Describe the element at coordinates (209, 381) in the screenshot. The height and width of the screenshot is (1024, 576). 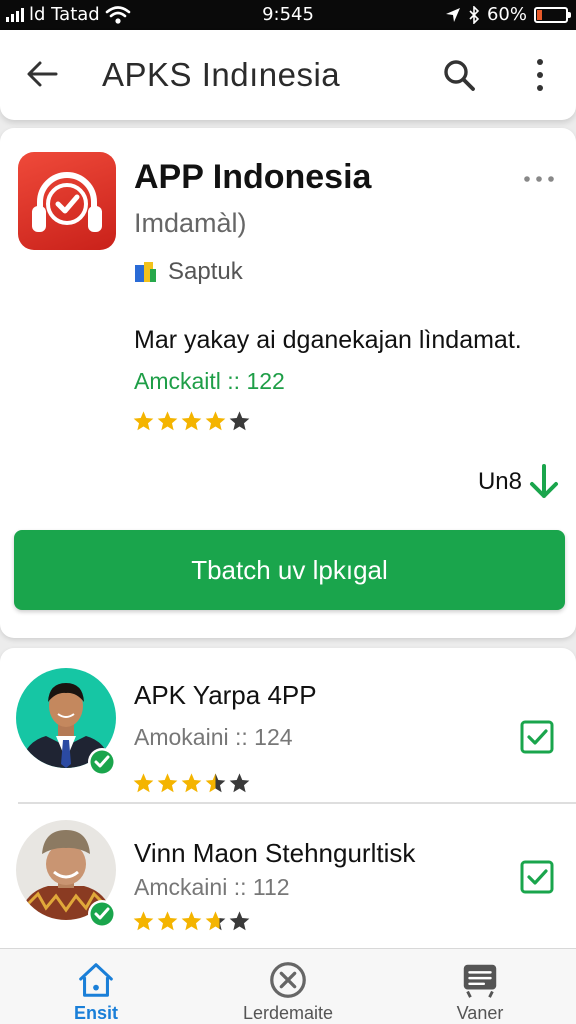
I see `app-download-count: Amckaitl :: 122` at that location.